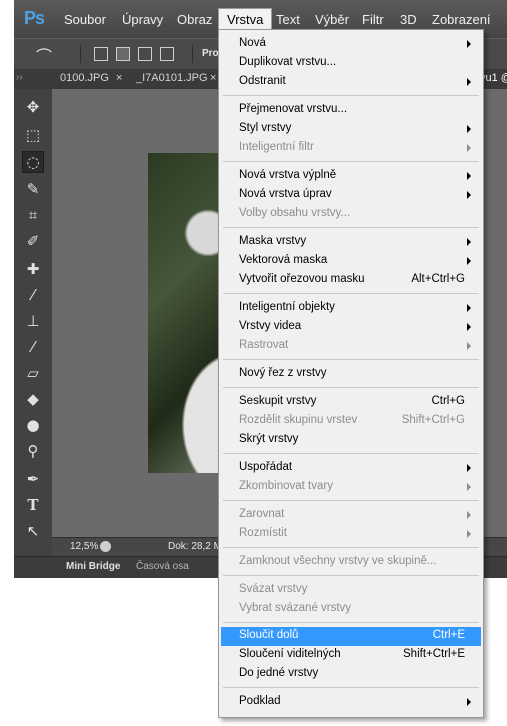 The width and height of the screenshot is (507, 726). What do you see at coordinates (332, 19) in the screenshot?
I see `menu-vyber: Výběr` at bounding box center [332, 19].